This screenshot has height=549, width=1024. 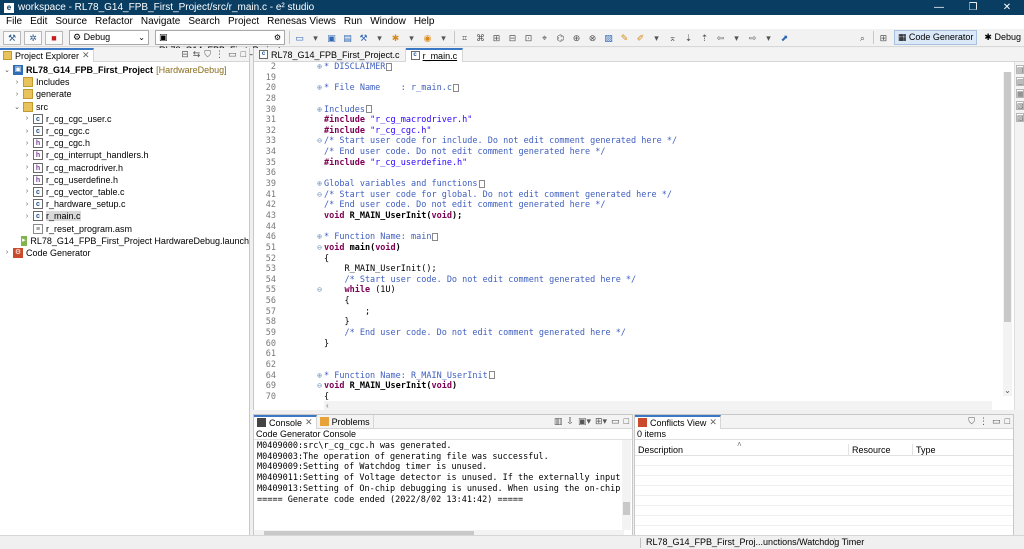 I want to click on code-line: 70 {, so click(x=624, y=396).